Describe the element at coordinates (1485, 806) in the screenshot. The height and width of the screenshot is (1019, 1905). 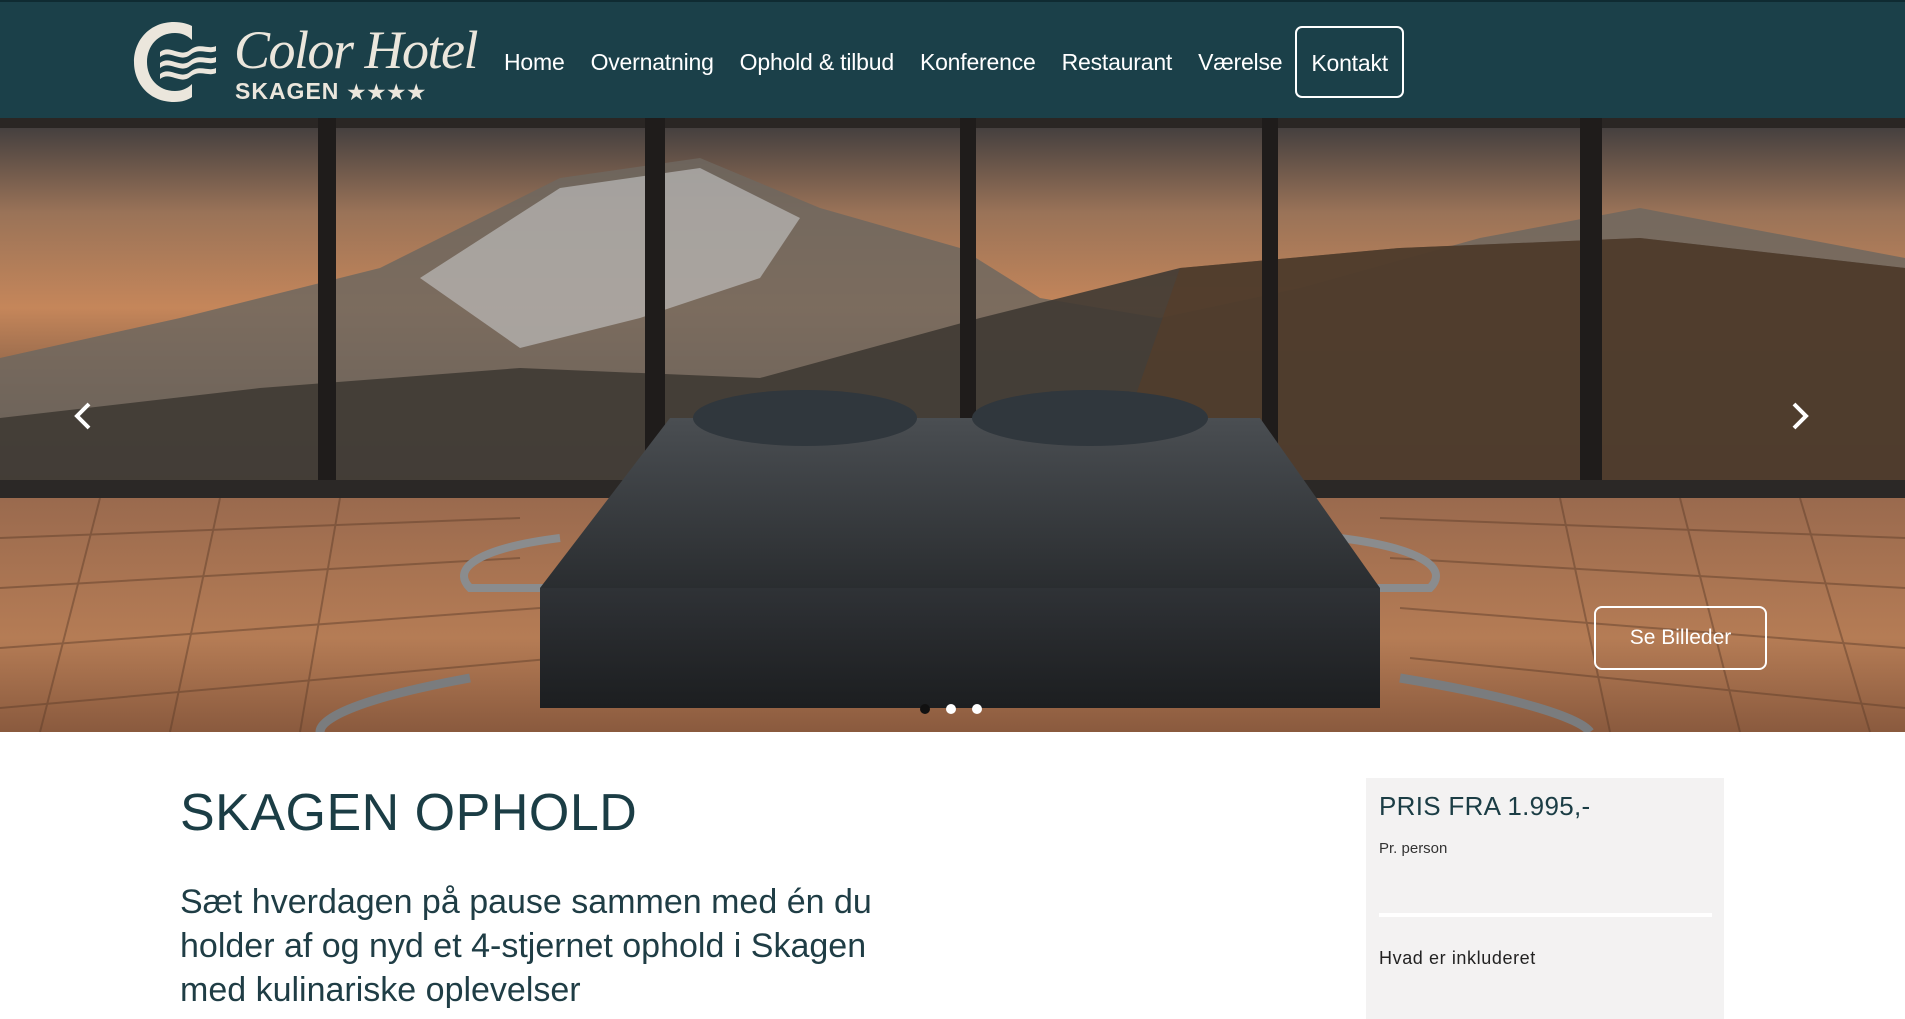
I see `price-heading: PRIS FRA 1.995,-` at that location.